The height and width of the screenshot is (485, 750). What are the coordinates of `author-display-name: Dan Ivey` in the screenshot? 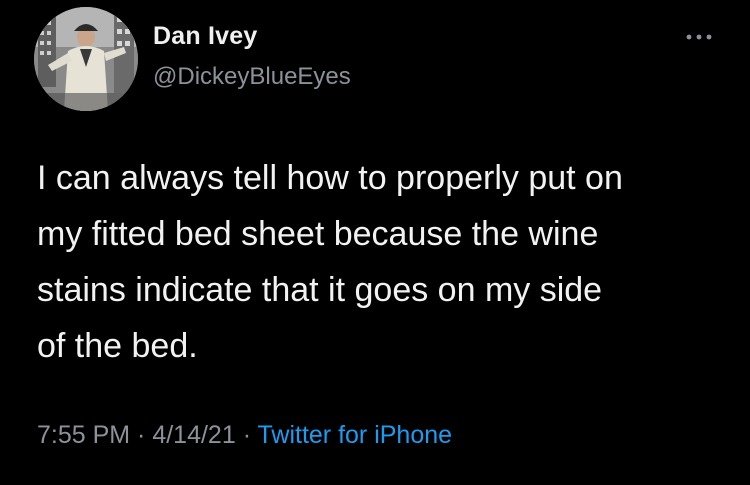 It's located at (205, 36).